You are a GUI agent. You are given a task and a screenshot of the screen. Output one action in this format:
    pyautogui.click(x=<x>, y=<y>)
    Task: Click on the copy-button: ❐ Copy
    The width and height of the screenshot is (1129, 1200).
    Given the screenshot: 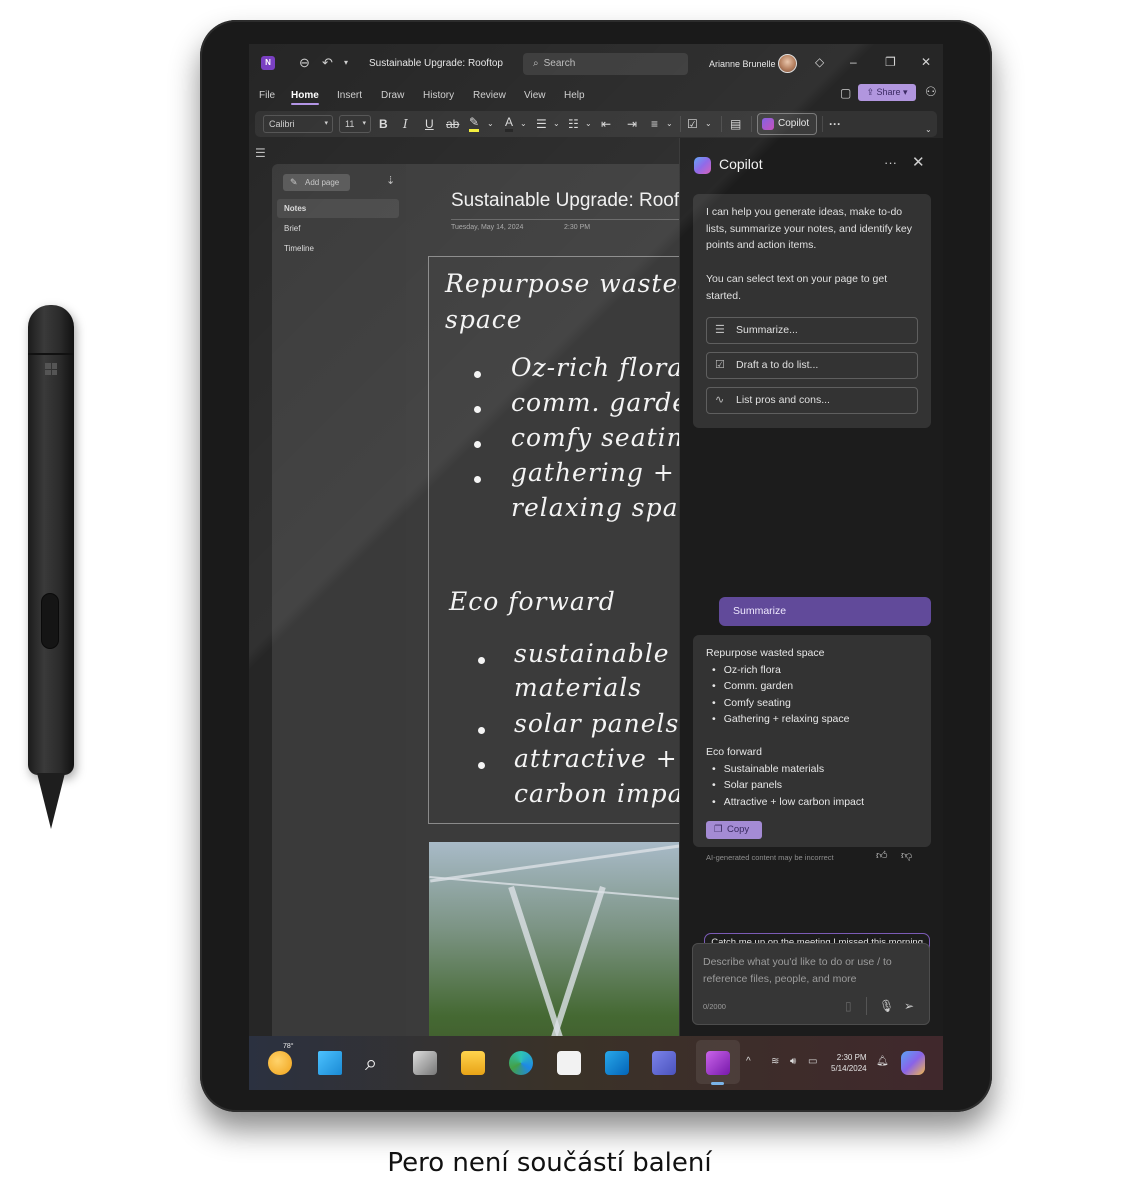 What is the action you would take?
    pyautogui.click(x=734, y=830)
    